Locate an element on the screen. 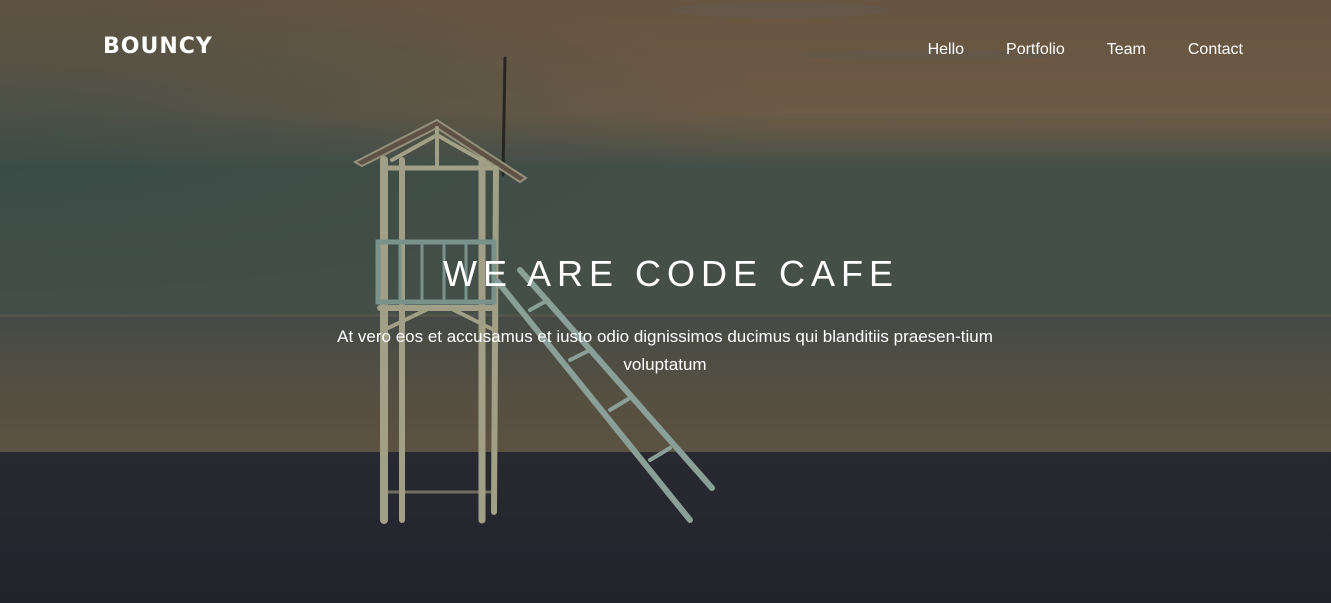  nav-item-team: Team is located at coordinates (1126, 50).